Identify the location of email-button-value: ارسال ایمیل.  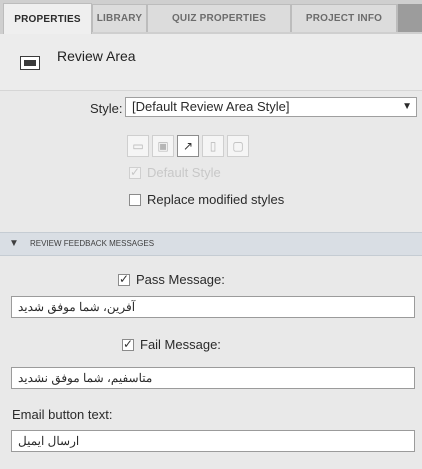
(49, 441).